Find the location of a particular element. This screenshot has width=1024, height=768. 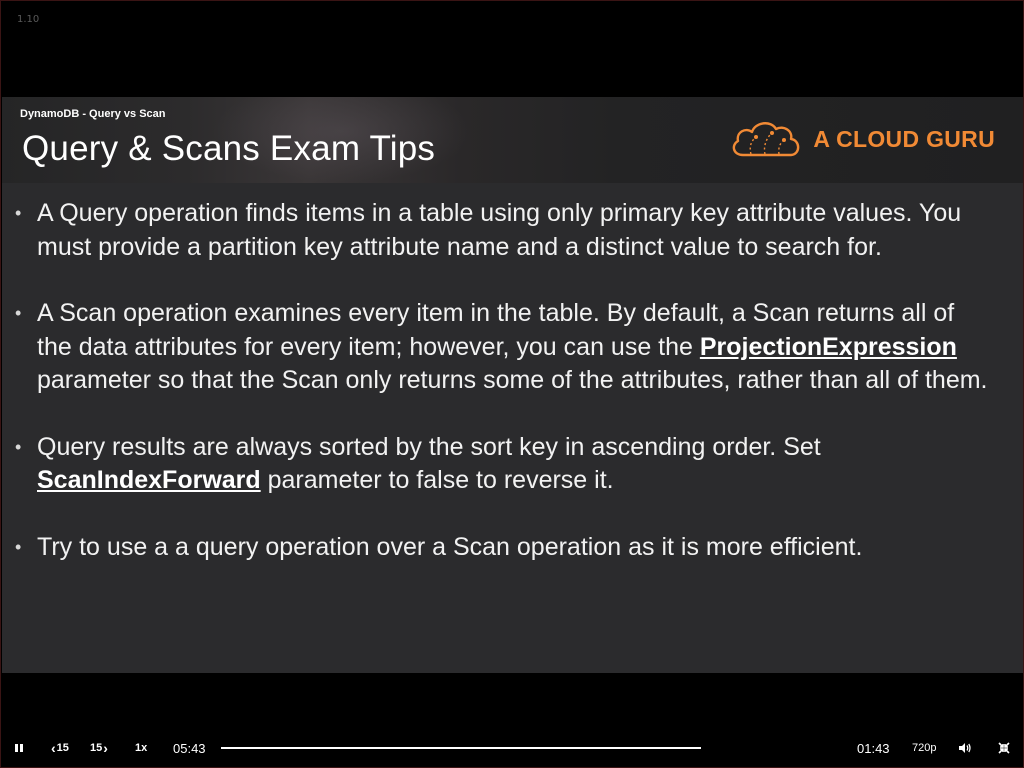

quality-button: 720p is located at coordinates (924, 748).